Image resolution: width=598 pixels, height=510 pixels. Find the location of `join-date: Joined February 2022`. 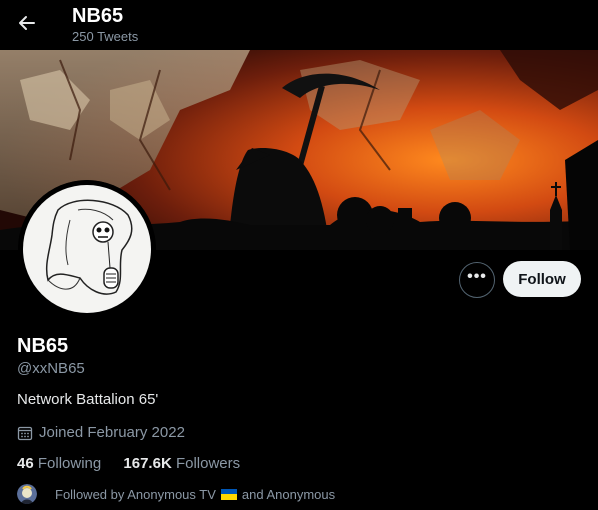

join-date: Joined February 2022 is located at coordinates (101, 432).